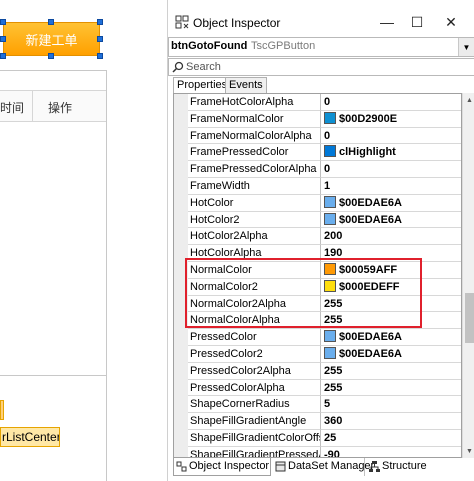  I want to click on property-name: PressedColorAlpha, so click(254, 388).